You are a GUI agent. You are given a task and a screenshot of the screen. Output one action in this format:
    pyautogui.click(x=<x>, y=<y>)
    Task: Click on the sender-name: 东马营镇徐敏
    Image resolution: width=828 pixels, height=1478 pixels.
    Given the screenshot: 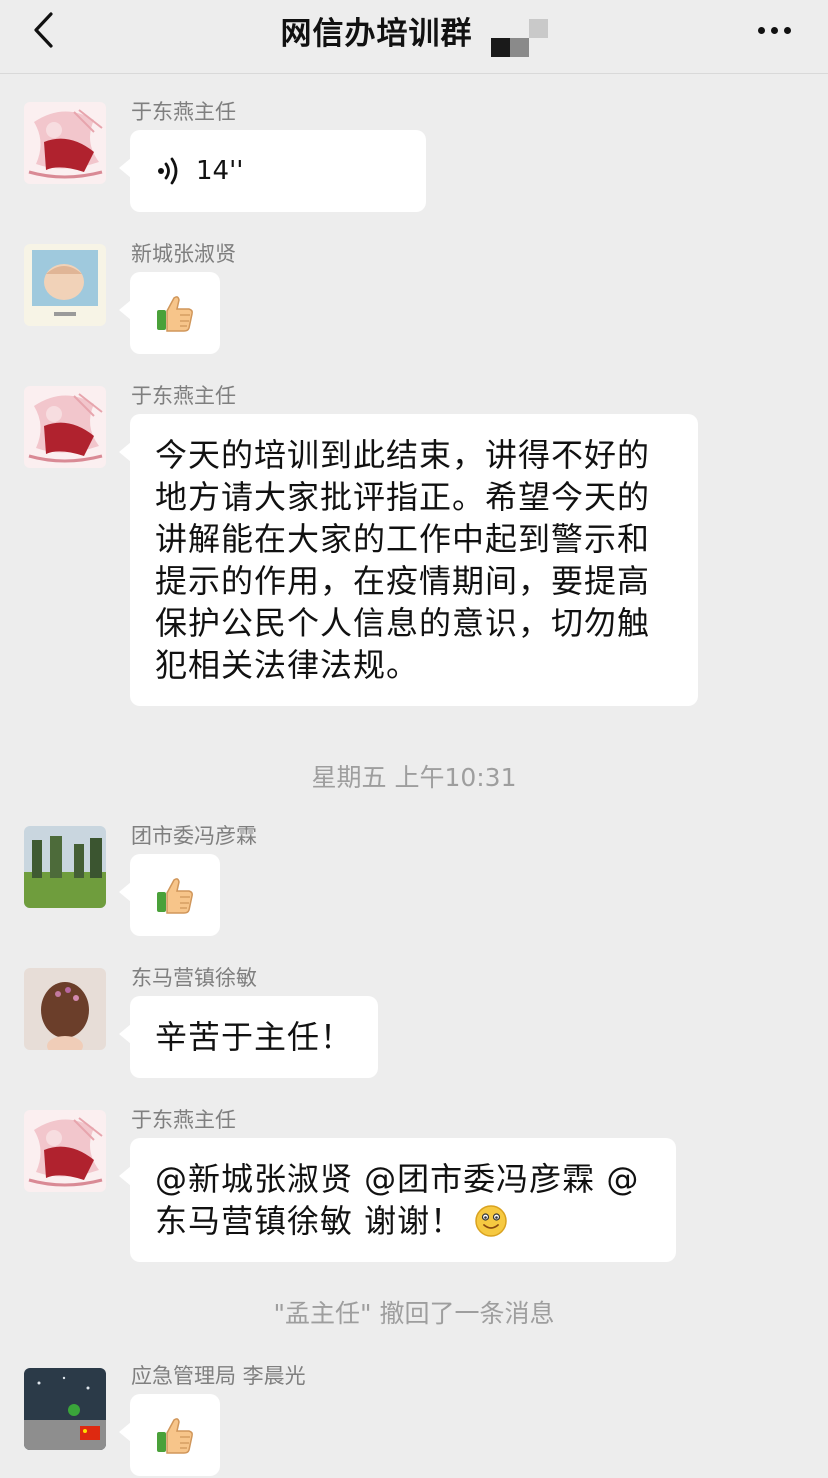 What is the action you would take?
    pyautogui.click(x=194, y=978)
    